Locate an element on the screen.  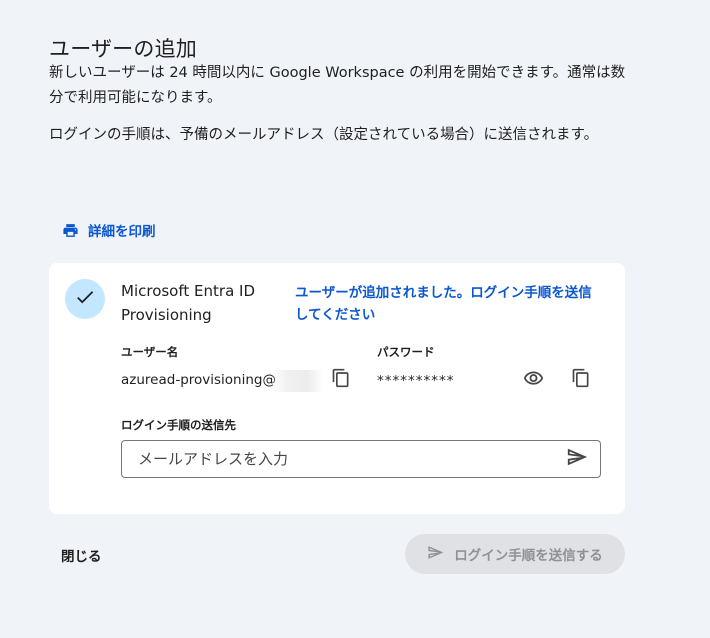
copy-password-button is located at coordinates (581, 380).